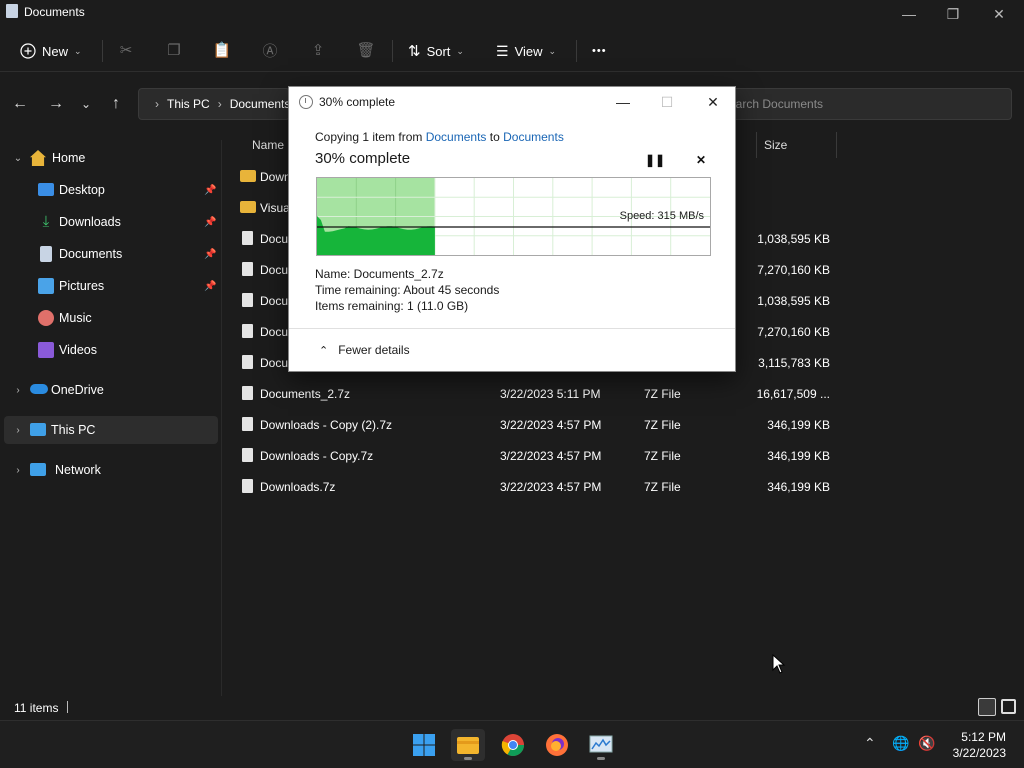 The width and height of the screenshot is (1024, 768). What do you see at coordinates (512, 14) in the screenshot?
I see `title-bar: Documents — ❐ ✕` at bounding box center [512, 14].